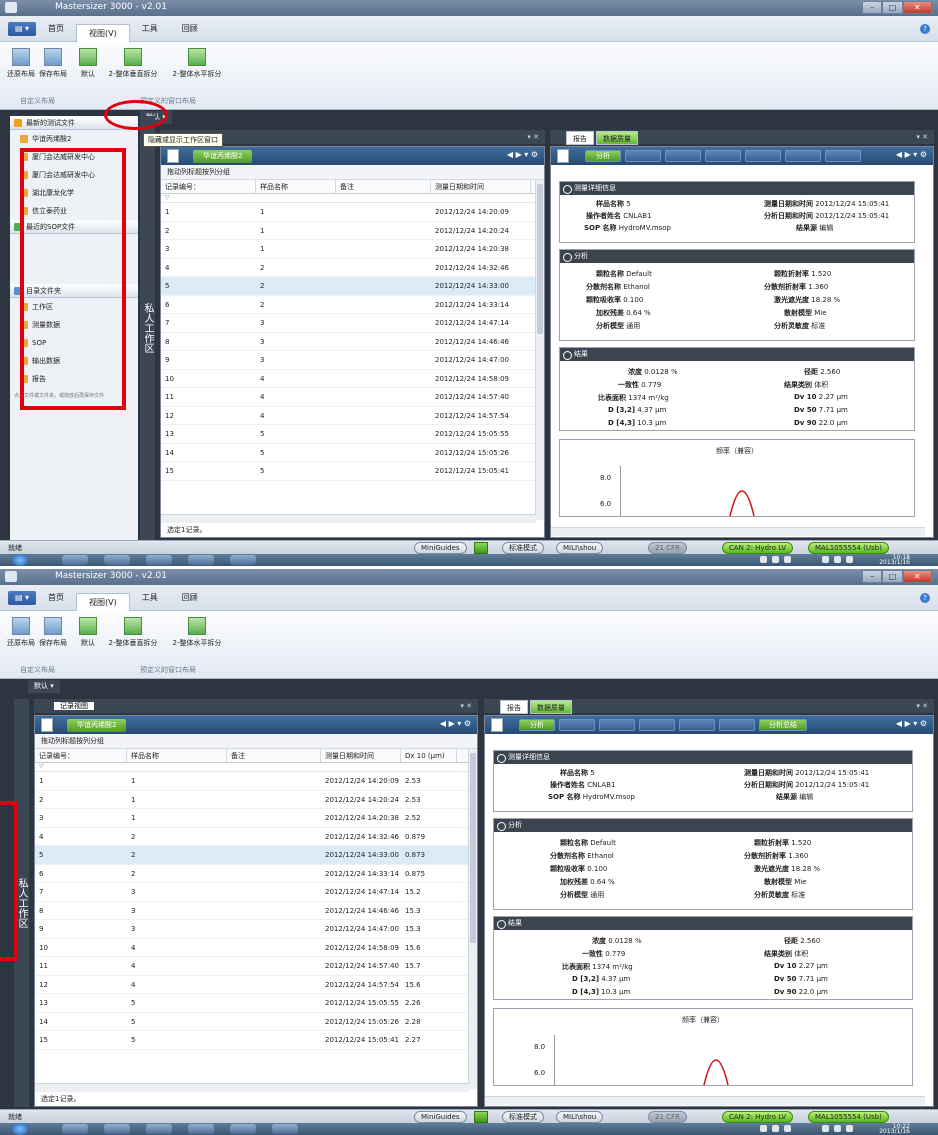 The image size is (938, 1135). I want to click on table-row: 11 4 2012/12/24 14:57:40 15.7, so click(256, 966).